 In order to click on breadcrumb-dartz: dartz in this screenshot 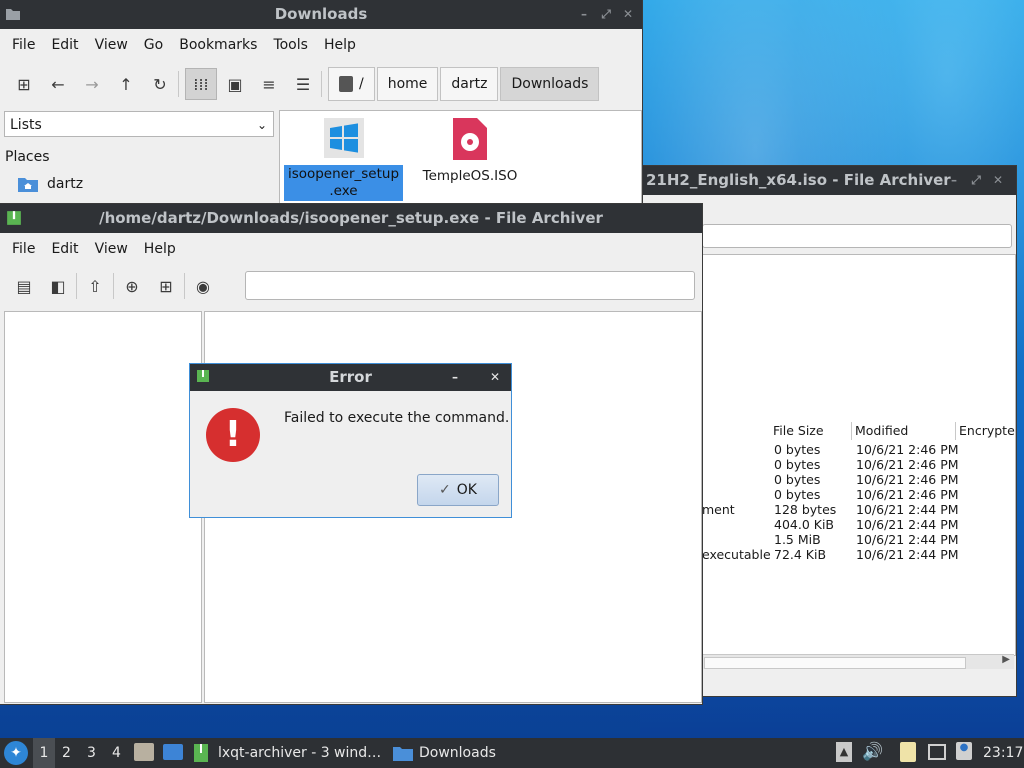, I will do `click(469, 84)`.